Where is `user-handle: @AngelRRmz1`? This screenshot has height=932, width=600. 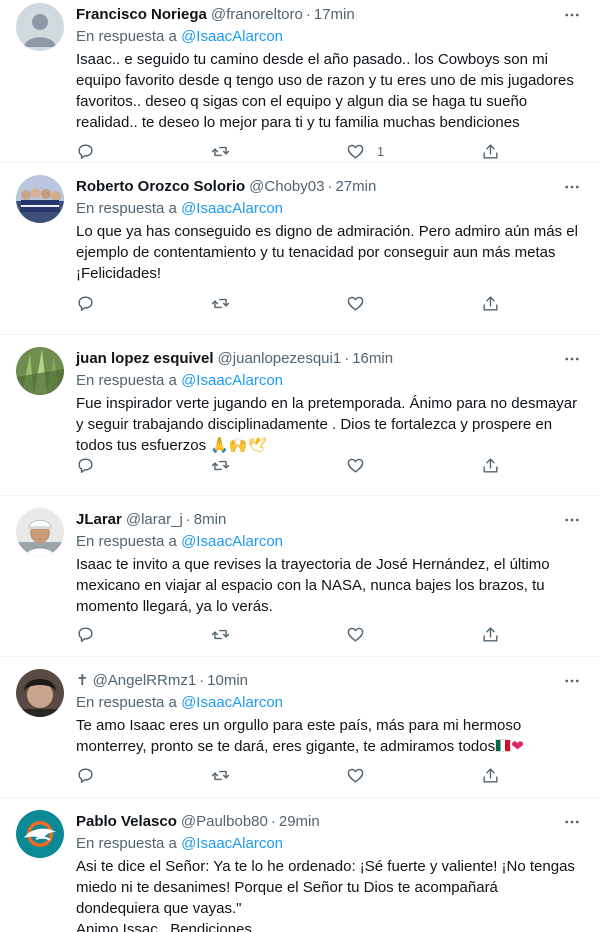
user-handle: @AngelRRmz1 is located at coordinates (145, 681).